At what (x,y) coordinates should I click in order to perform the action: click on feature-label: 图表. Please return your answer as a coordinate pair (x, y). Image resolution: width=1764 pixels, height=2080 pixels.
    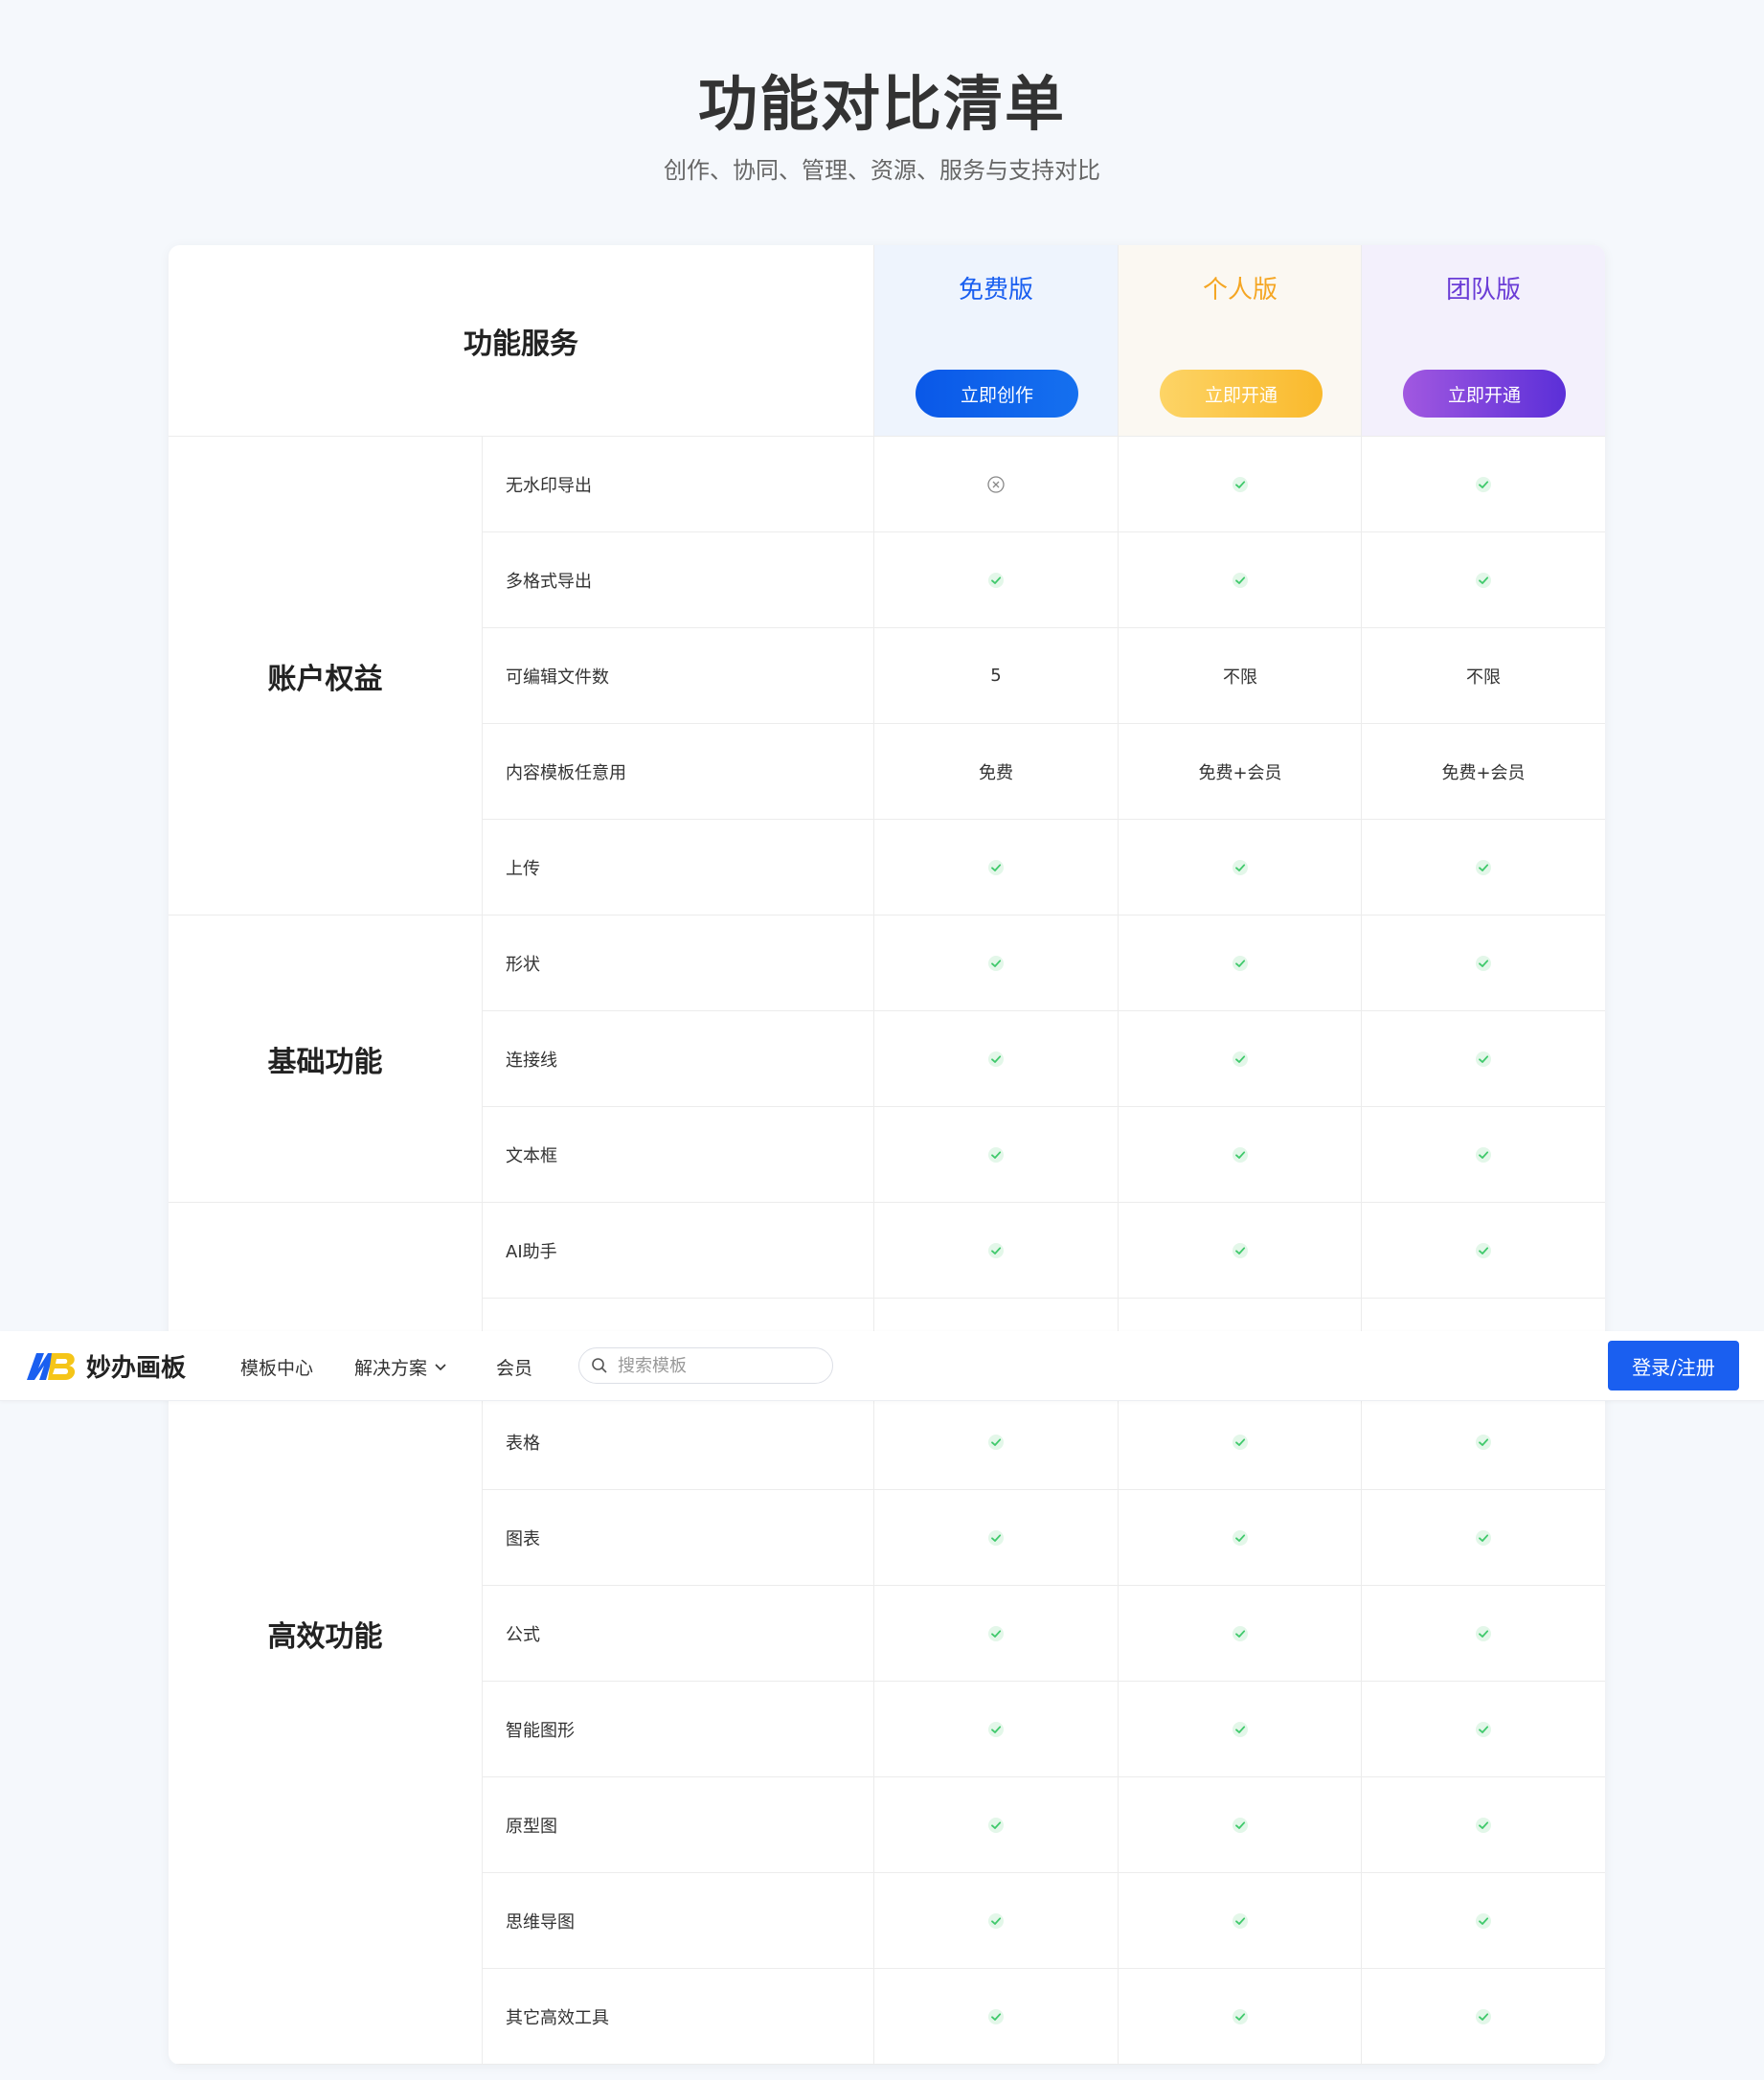
    Looking at the image, I should click on (677, 1538).